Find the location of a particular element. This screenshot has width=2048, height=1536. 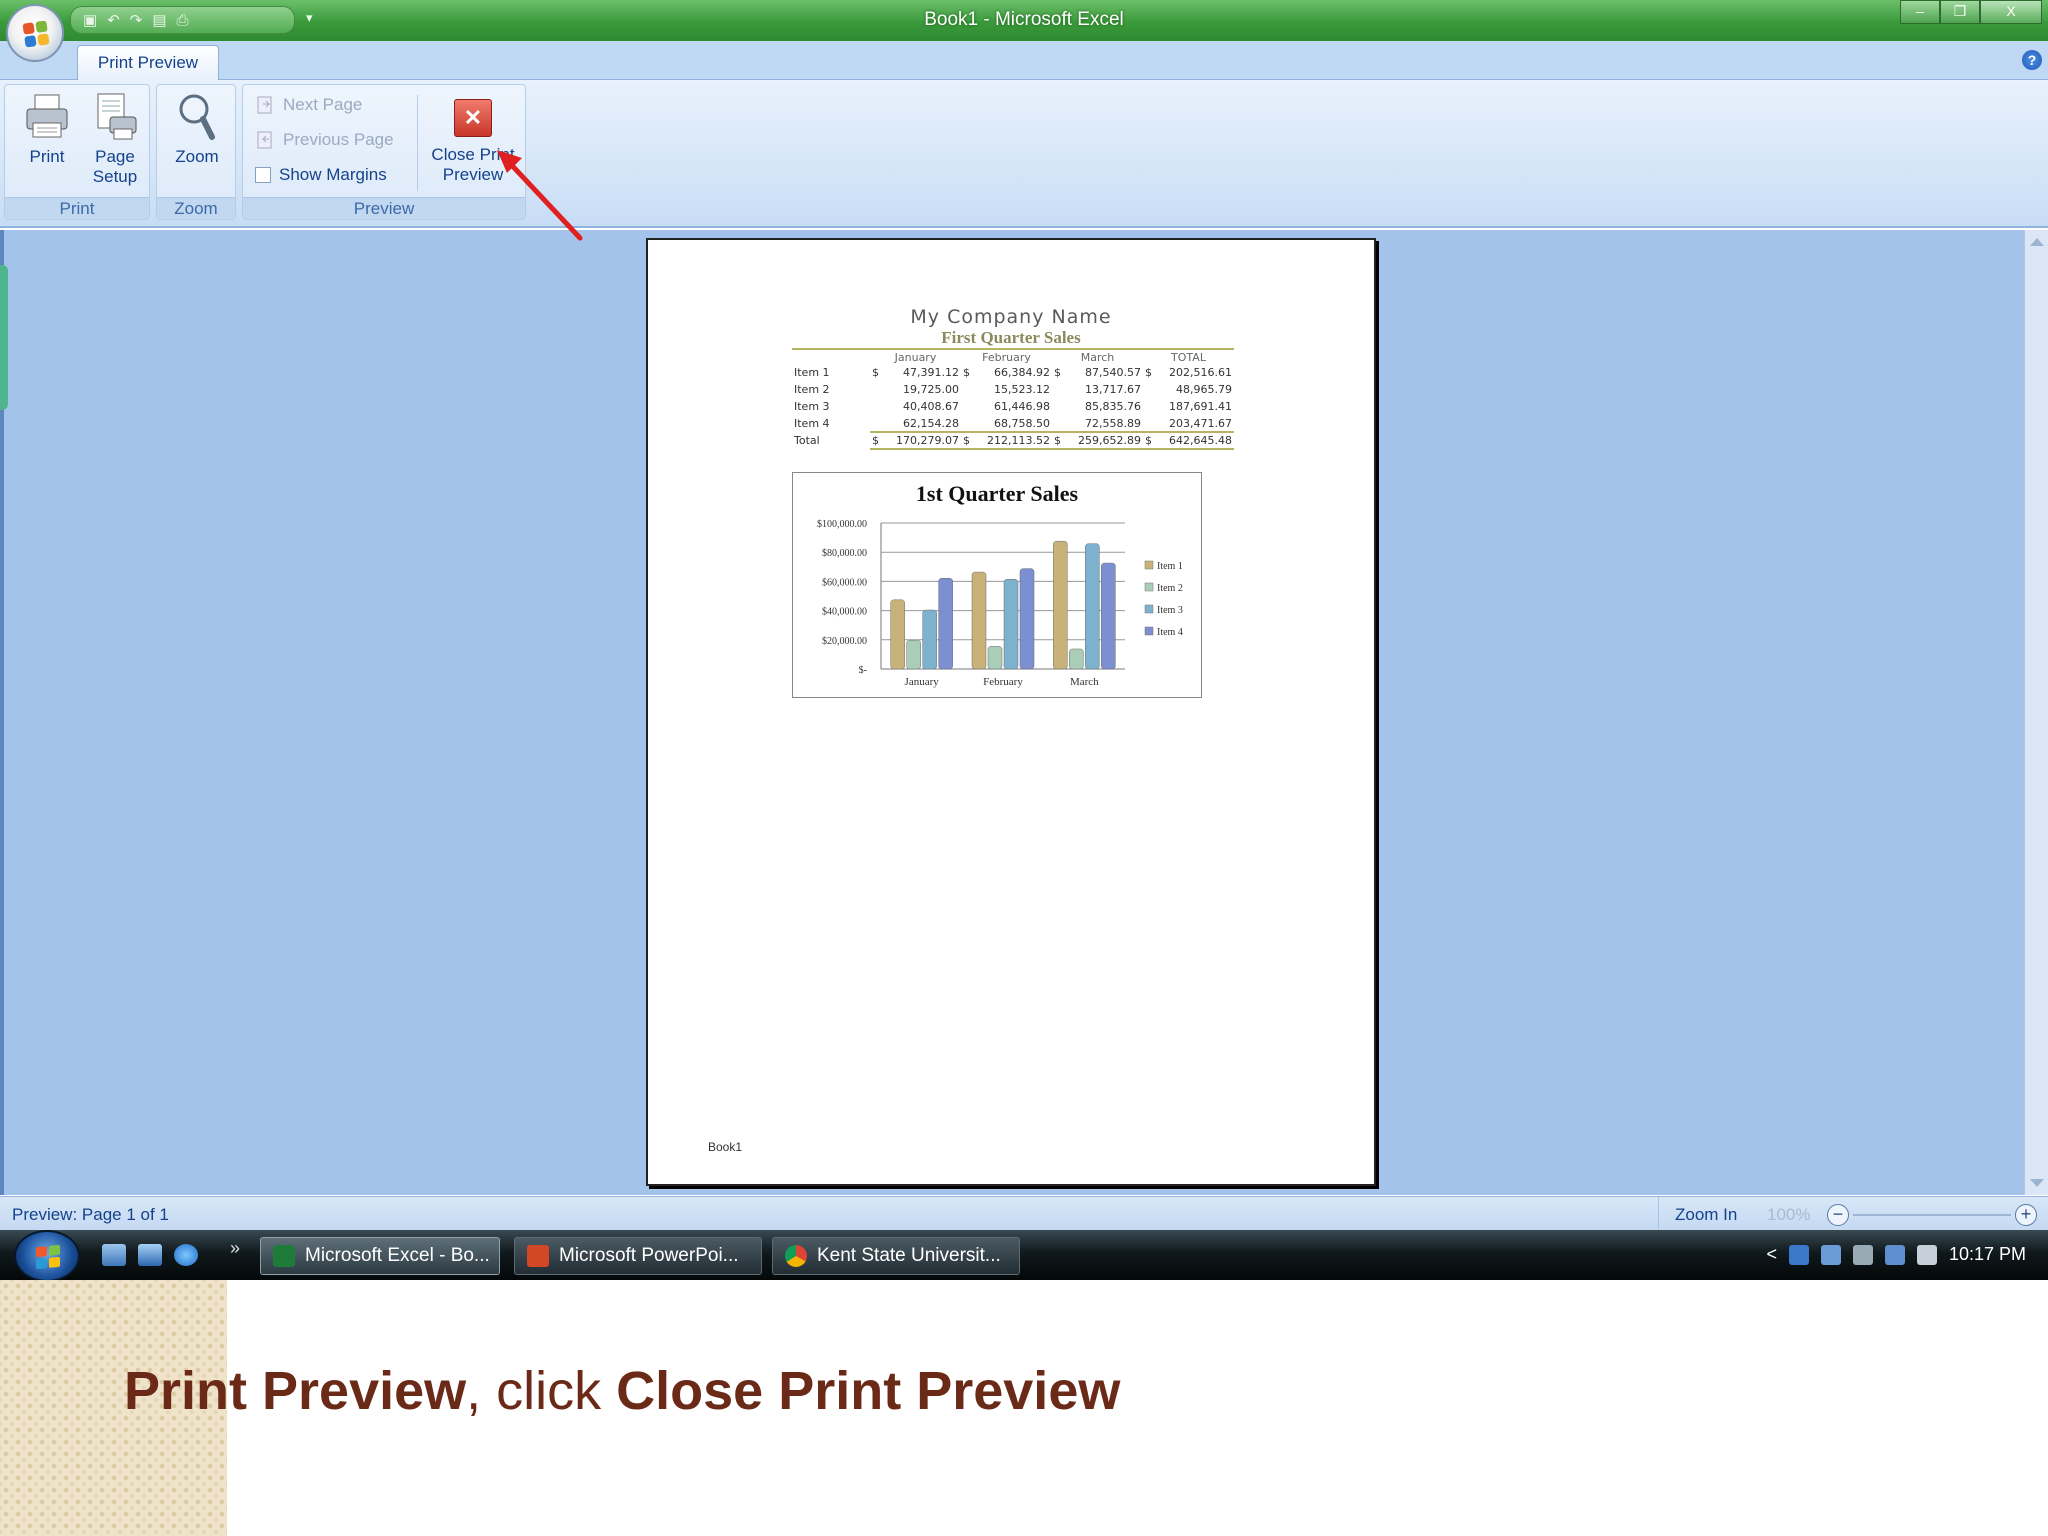

close-print-preview-button: ✕ Close Print Preview is located at coordinates (473, 140).